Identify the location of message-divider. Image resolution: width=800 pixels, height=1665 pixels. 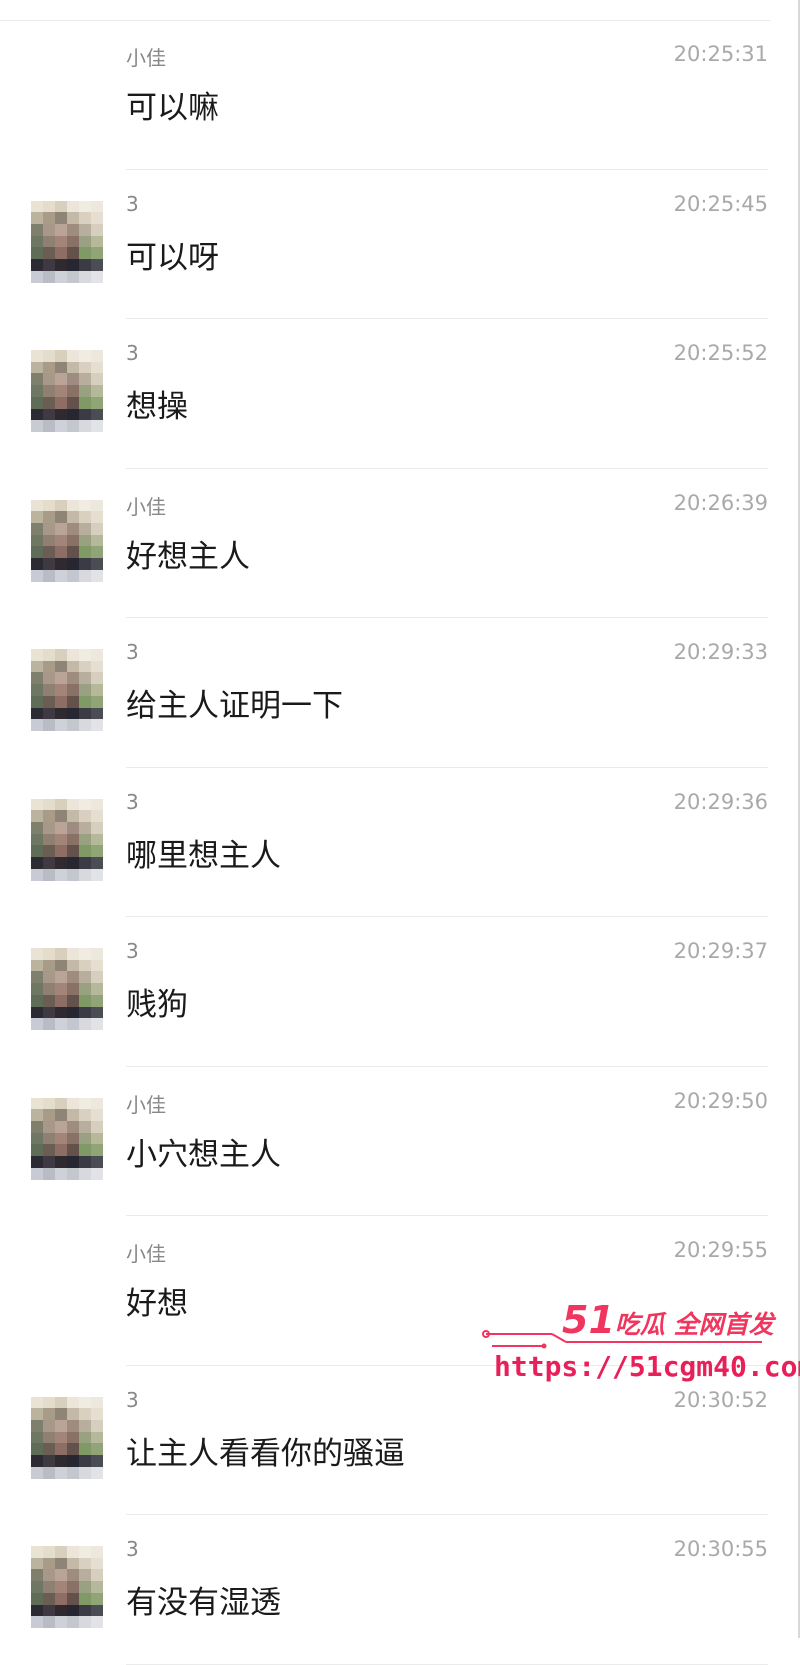
(447, 1664).